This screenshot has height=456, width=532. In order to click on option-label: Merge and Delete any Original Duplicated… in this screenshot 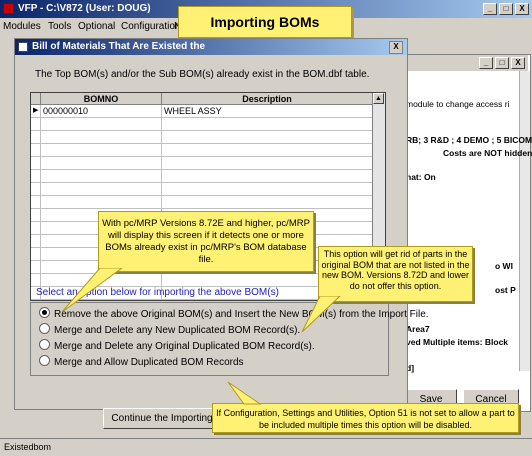, I will do `click(184, 346)`.